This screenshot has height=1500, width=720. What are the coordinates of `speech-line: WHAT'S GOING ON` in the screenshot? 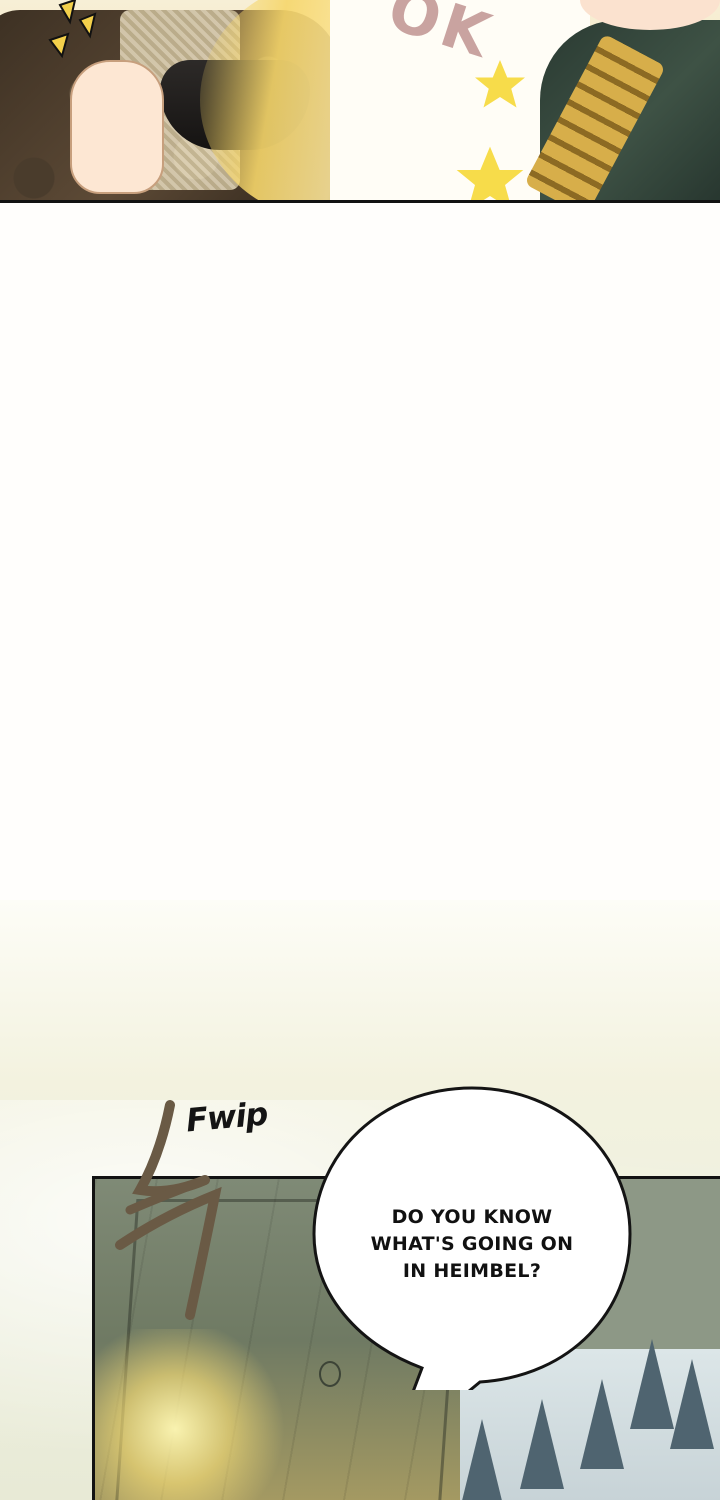 It's located at (472, 1244).